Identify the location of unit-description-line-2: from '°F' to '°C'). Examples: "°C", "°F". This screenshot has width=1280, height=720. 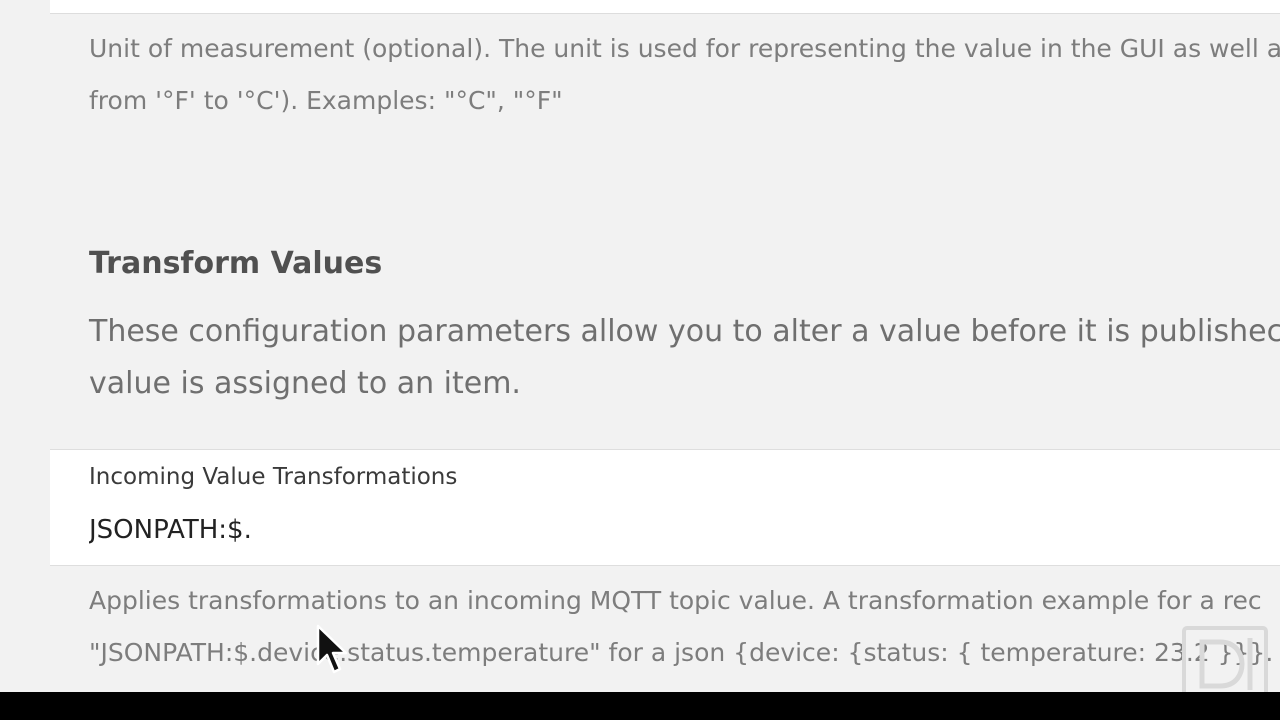
(326, 100).